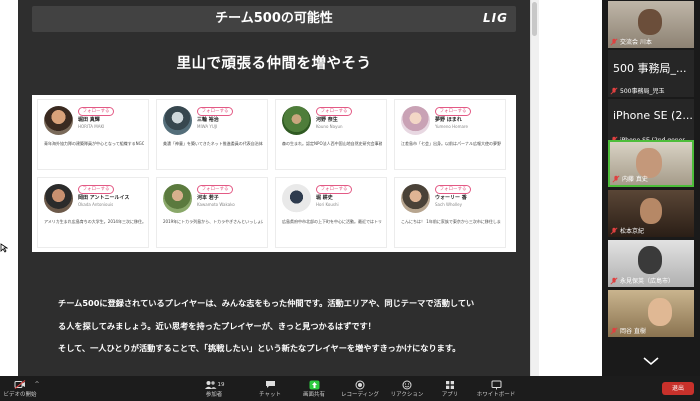 This screenshot has height=401, width=700. Describe the element at coordinates (678, 388) in the screenshot. I see `leave-meeting-button: 退出` at that location.